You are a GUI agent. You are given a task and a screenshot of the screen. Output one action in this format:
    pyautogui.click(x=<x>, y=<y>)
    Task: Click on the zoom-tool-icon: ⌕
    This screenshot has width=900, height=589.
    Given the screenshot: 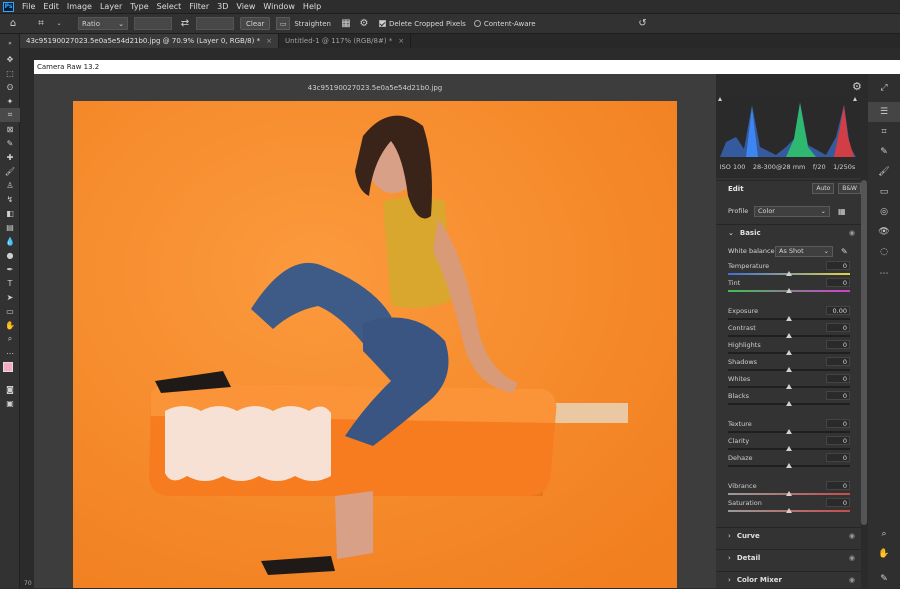 What is the action you would take?
    pyautogui.click(x=10, y=339)
    